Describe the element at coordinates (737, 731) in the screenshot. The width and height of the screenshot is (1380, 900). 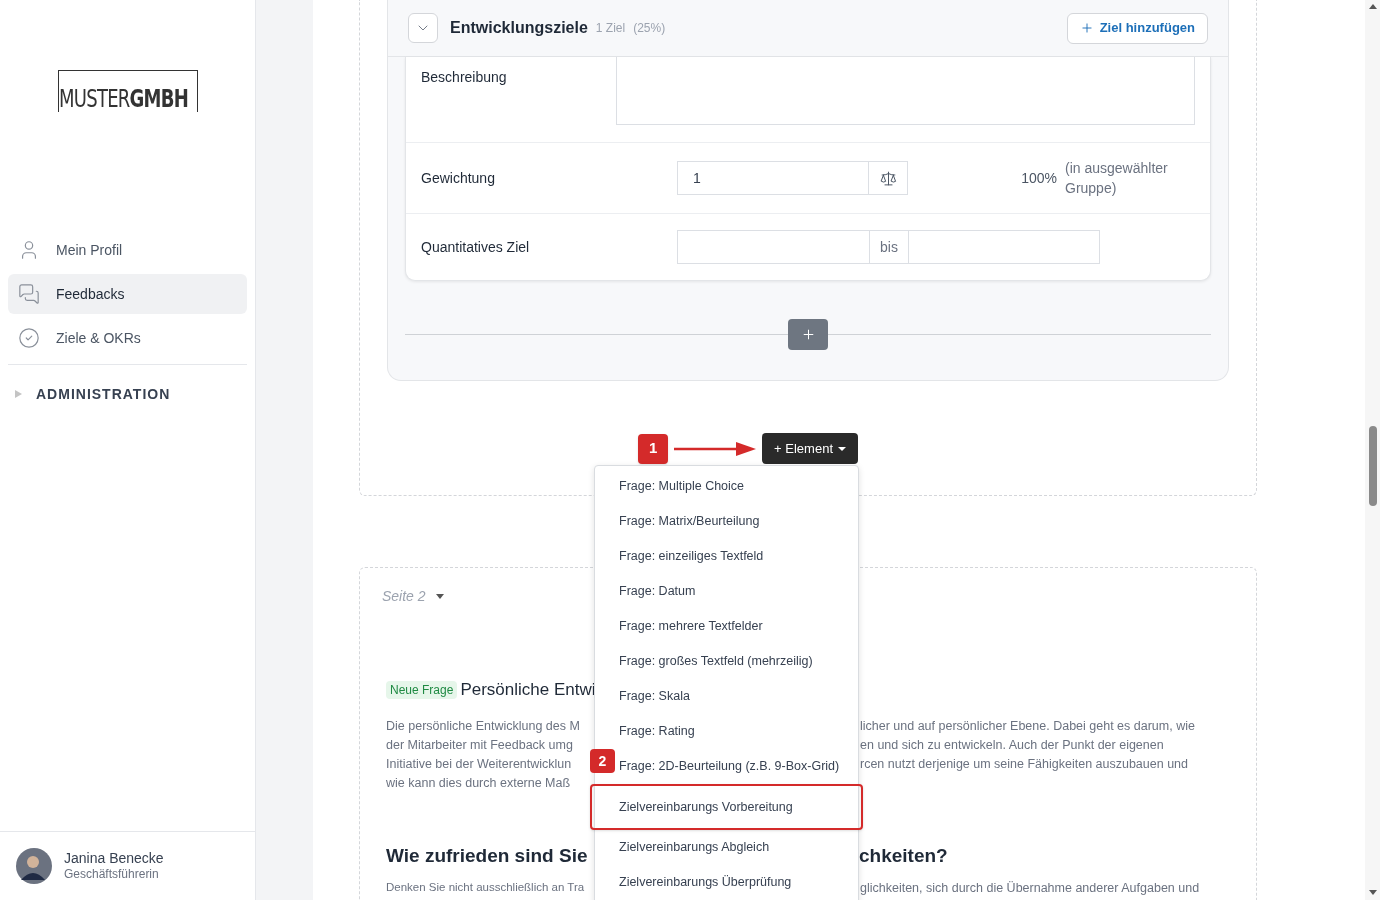
I see `menu-item: Frage: Rating` at that location.